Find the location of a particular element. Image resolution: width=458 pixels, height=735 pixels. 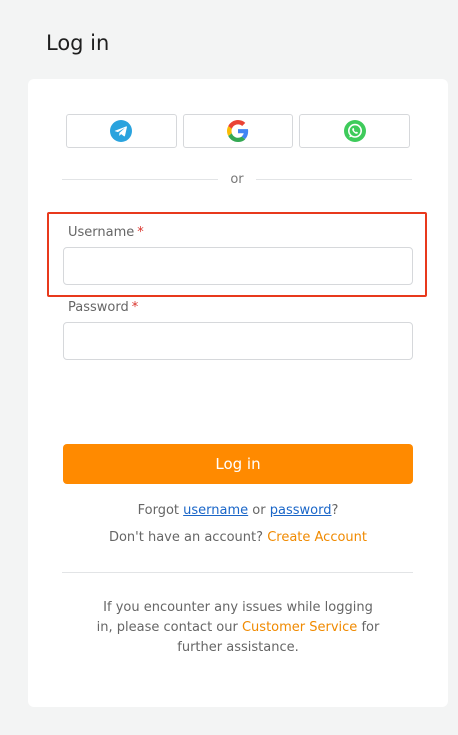

divider-line-right is located at coordinates (333, 179).